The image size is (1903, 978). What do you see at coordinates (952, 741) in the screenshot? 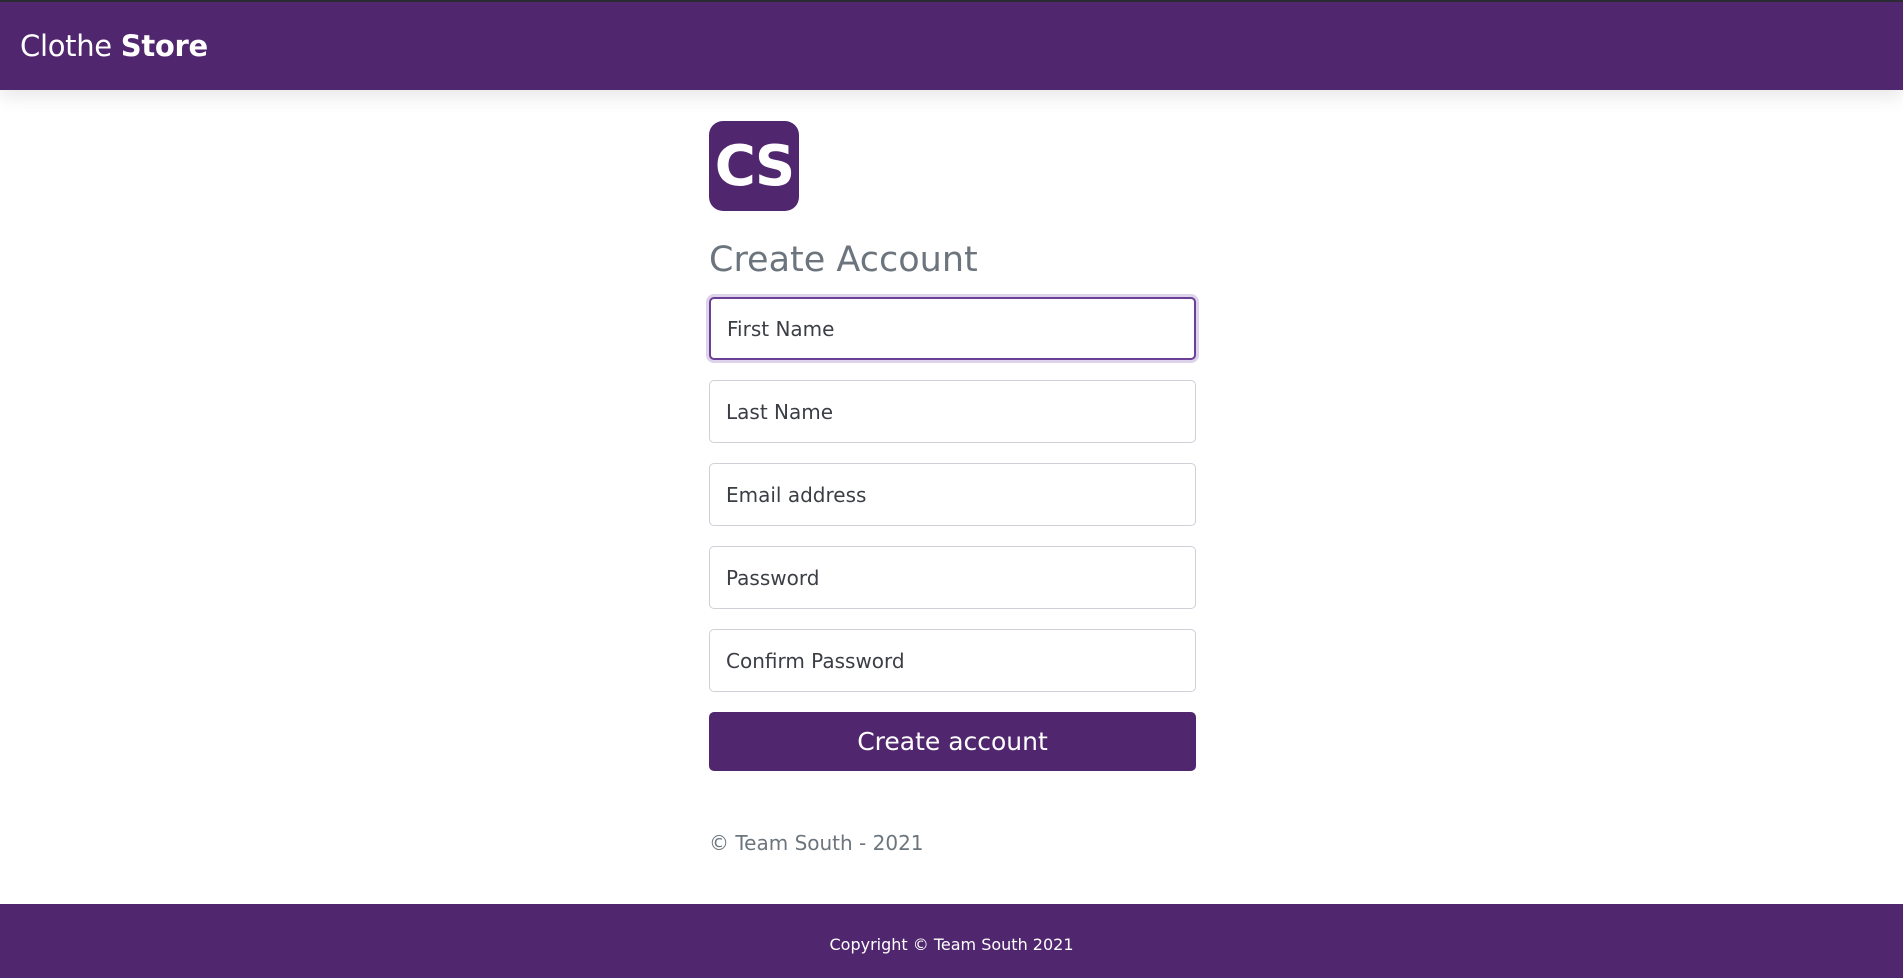
I see `create-account-button: Create account` at bounding box center [952, 741].